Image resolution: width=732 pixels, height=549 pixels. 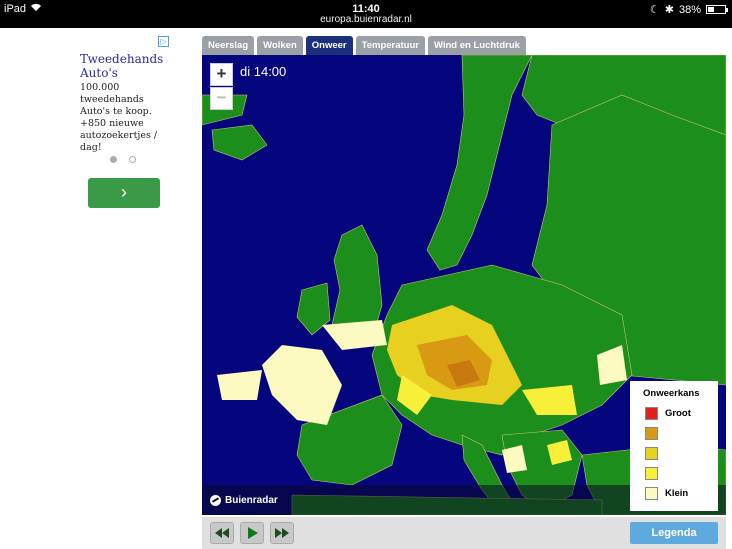 I want to click on legend-label-0: Groot, so click(x=678, y=413).